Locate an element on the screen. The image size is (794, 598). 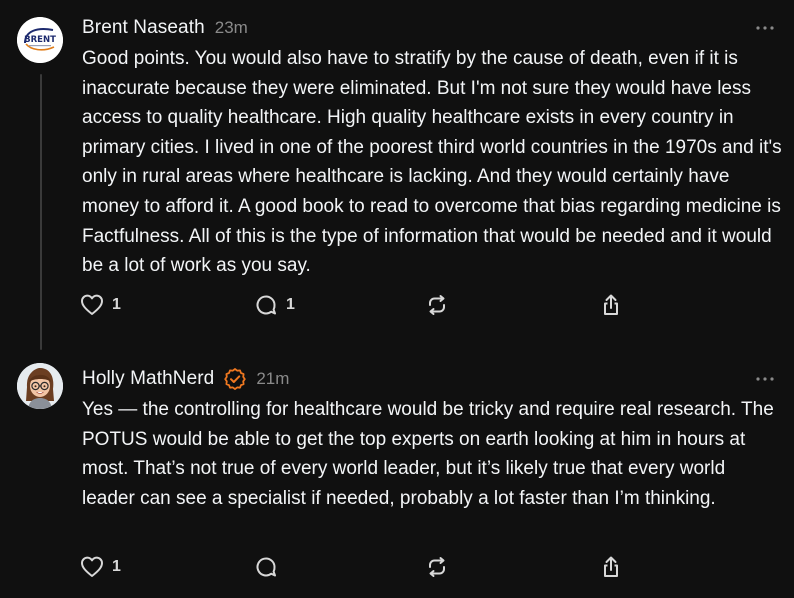
reply-button is located at coordinates (266, 567).